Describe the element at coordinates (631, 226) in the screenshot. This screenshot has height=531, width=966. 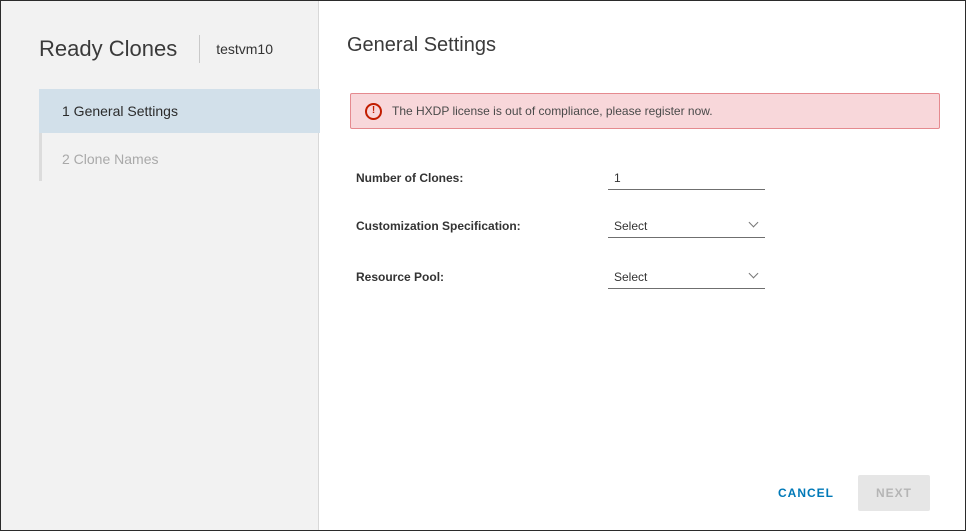
I see `customization-spec-value: Select` at that location.